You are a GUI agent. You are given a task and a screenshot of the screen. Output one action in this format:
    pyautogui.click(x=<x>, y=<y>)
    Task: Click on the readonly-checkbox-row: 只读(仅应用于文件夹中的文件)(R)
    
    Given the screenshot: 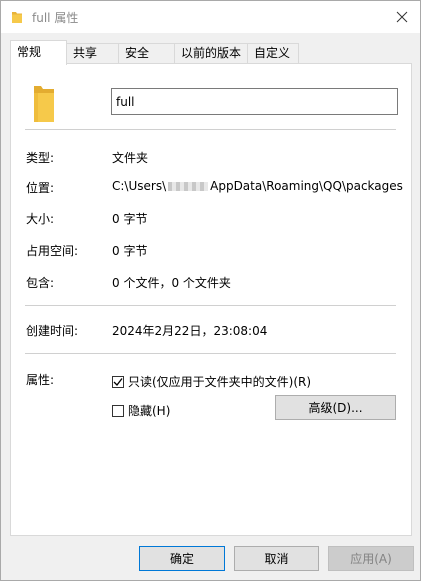 What is the action you would take?
    pyautogui.click(x=211, y=381)
    